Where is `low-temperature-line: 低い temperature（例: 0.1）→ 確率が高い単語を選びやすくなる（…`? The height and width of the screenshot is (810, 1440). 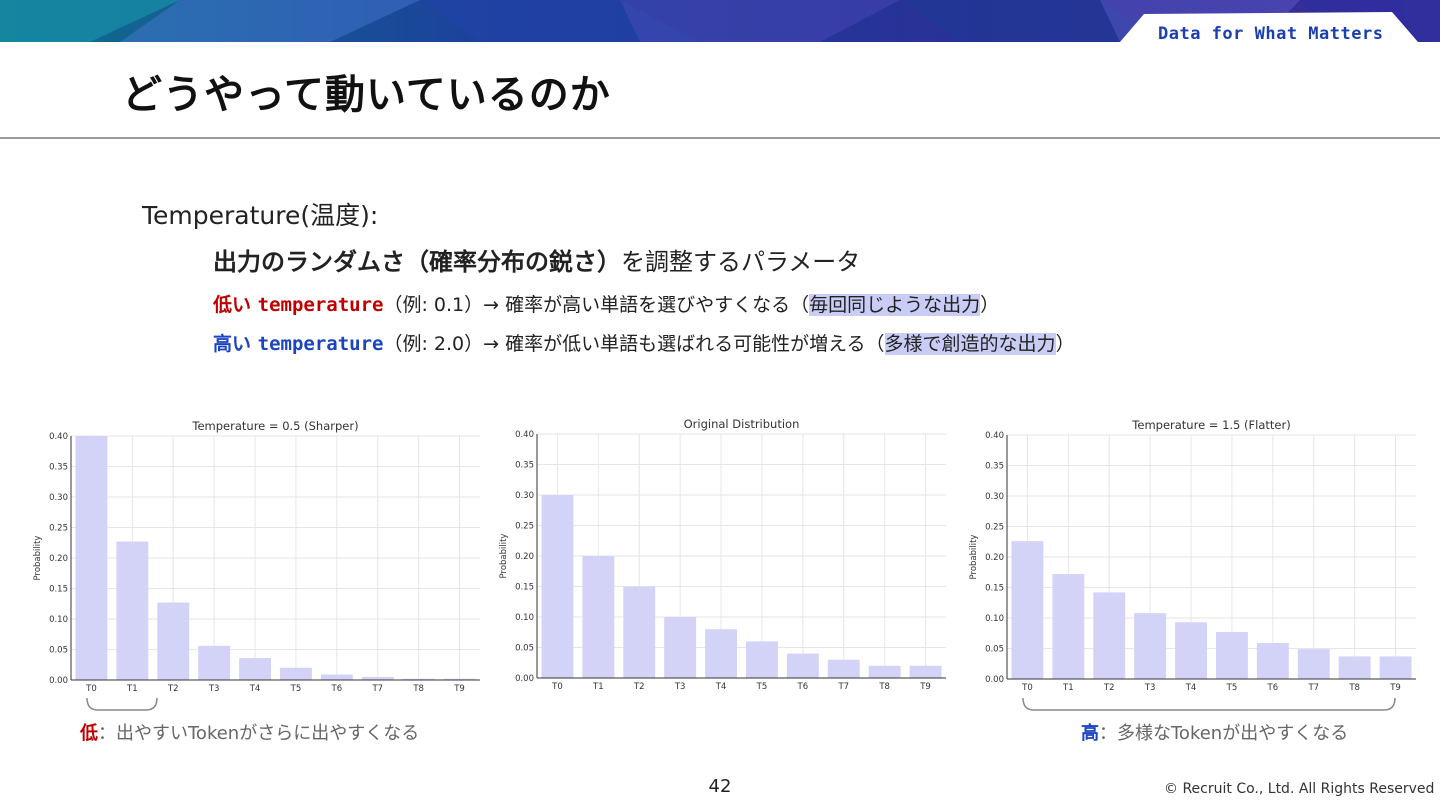
low-temperature-line: 低い temperature（例: 0.1）→ 確率が高い単語を選びやすくなる（… is located at coordinates (606, 303).